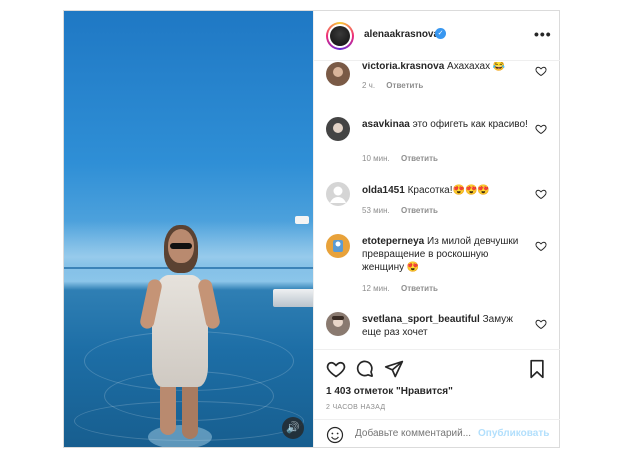 This screenshot has height=452, width=620. Describe the element at coordinates (340, 36) in the screenshot. I see `author-avatar` at that location.